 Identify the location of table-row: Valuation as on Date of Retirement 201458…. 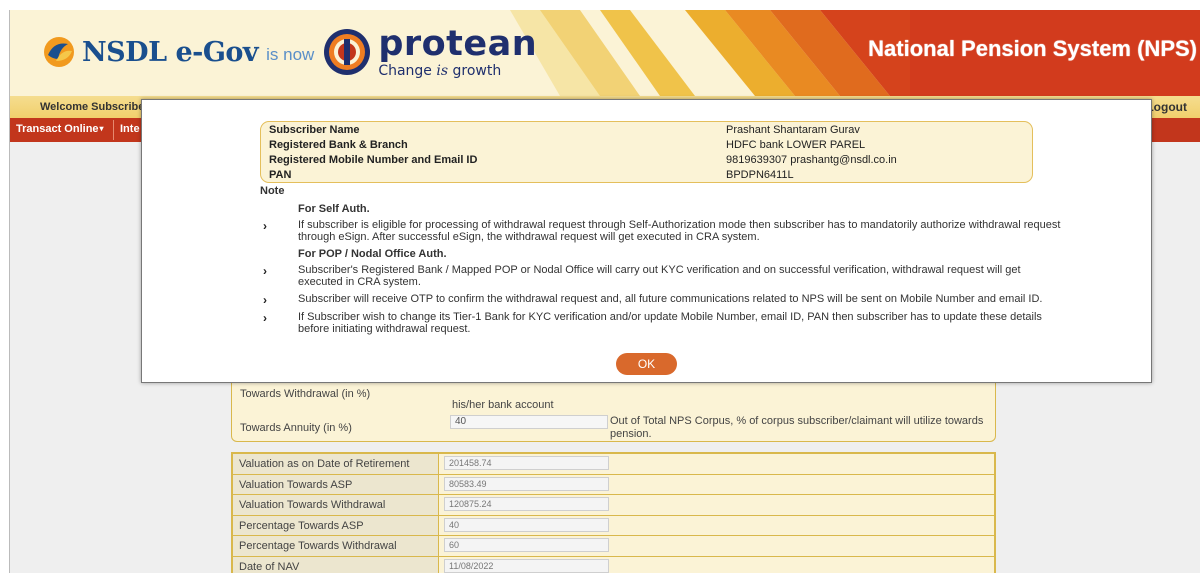
(613, 464).